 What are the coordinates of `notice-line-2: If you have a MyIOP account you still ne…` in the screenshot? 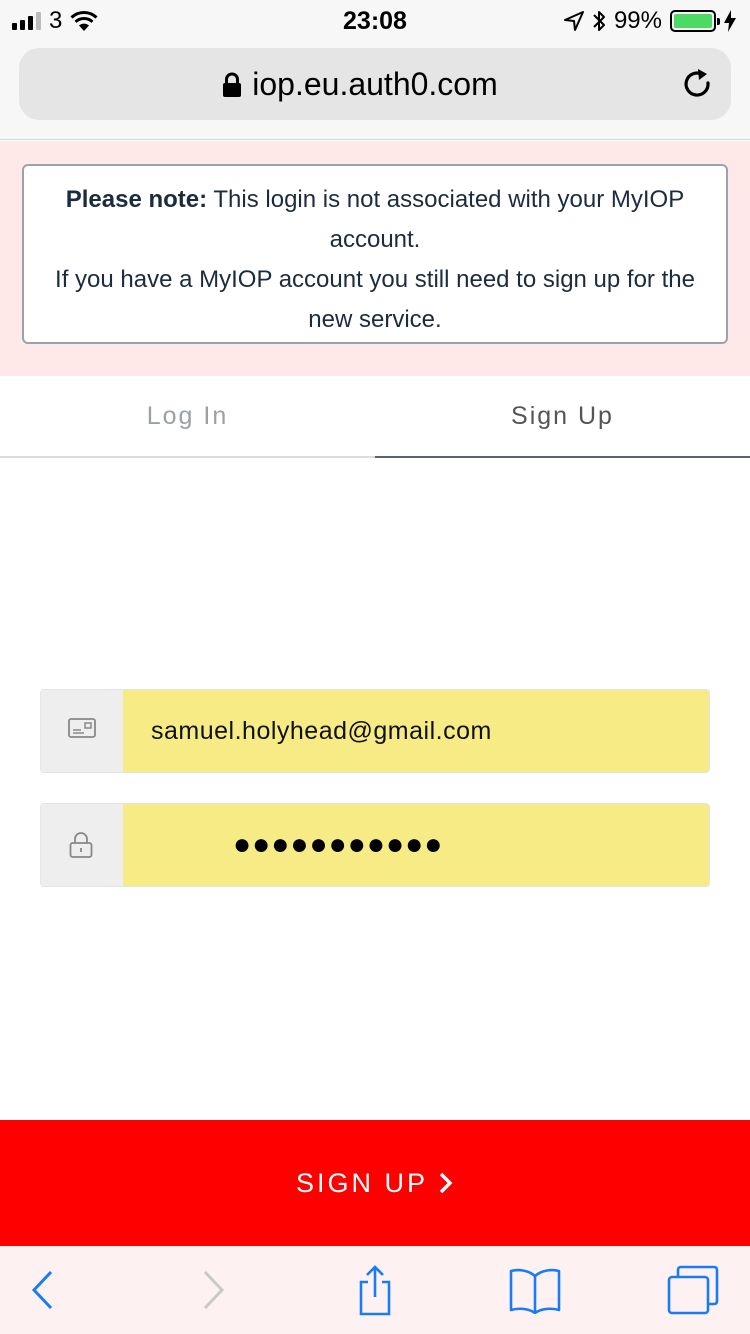 It's located at (375, 299).